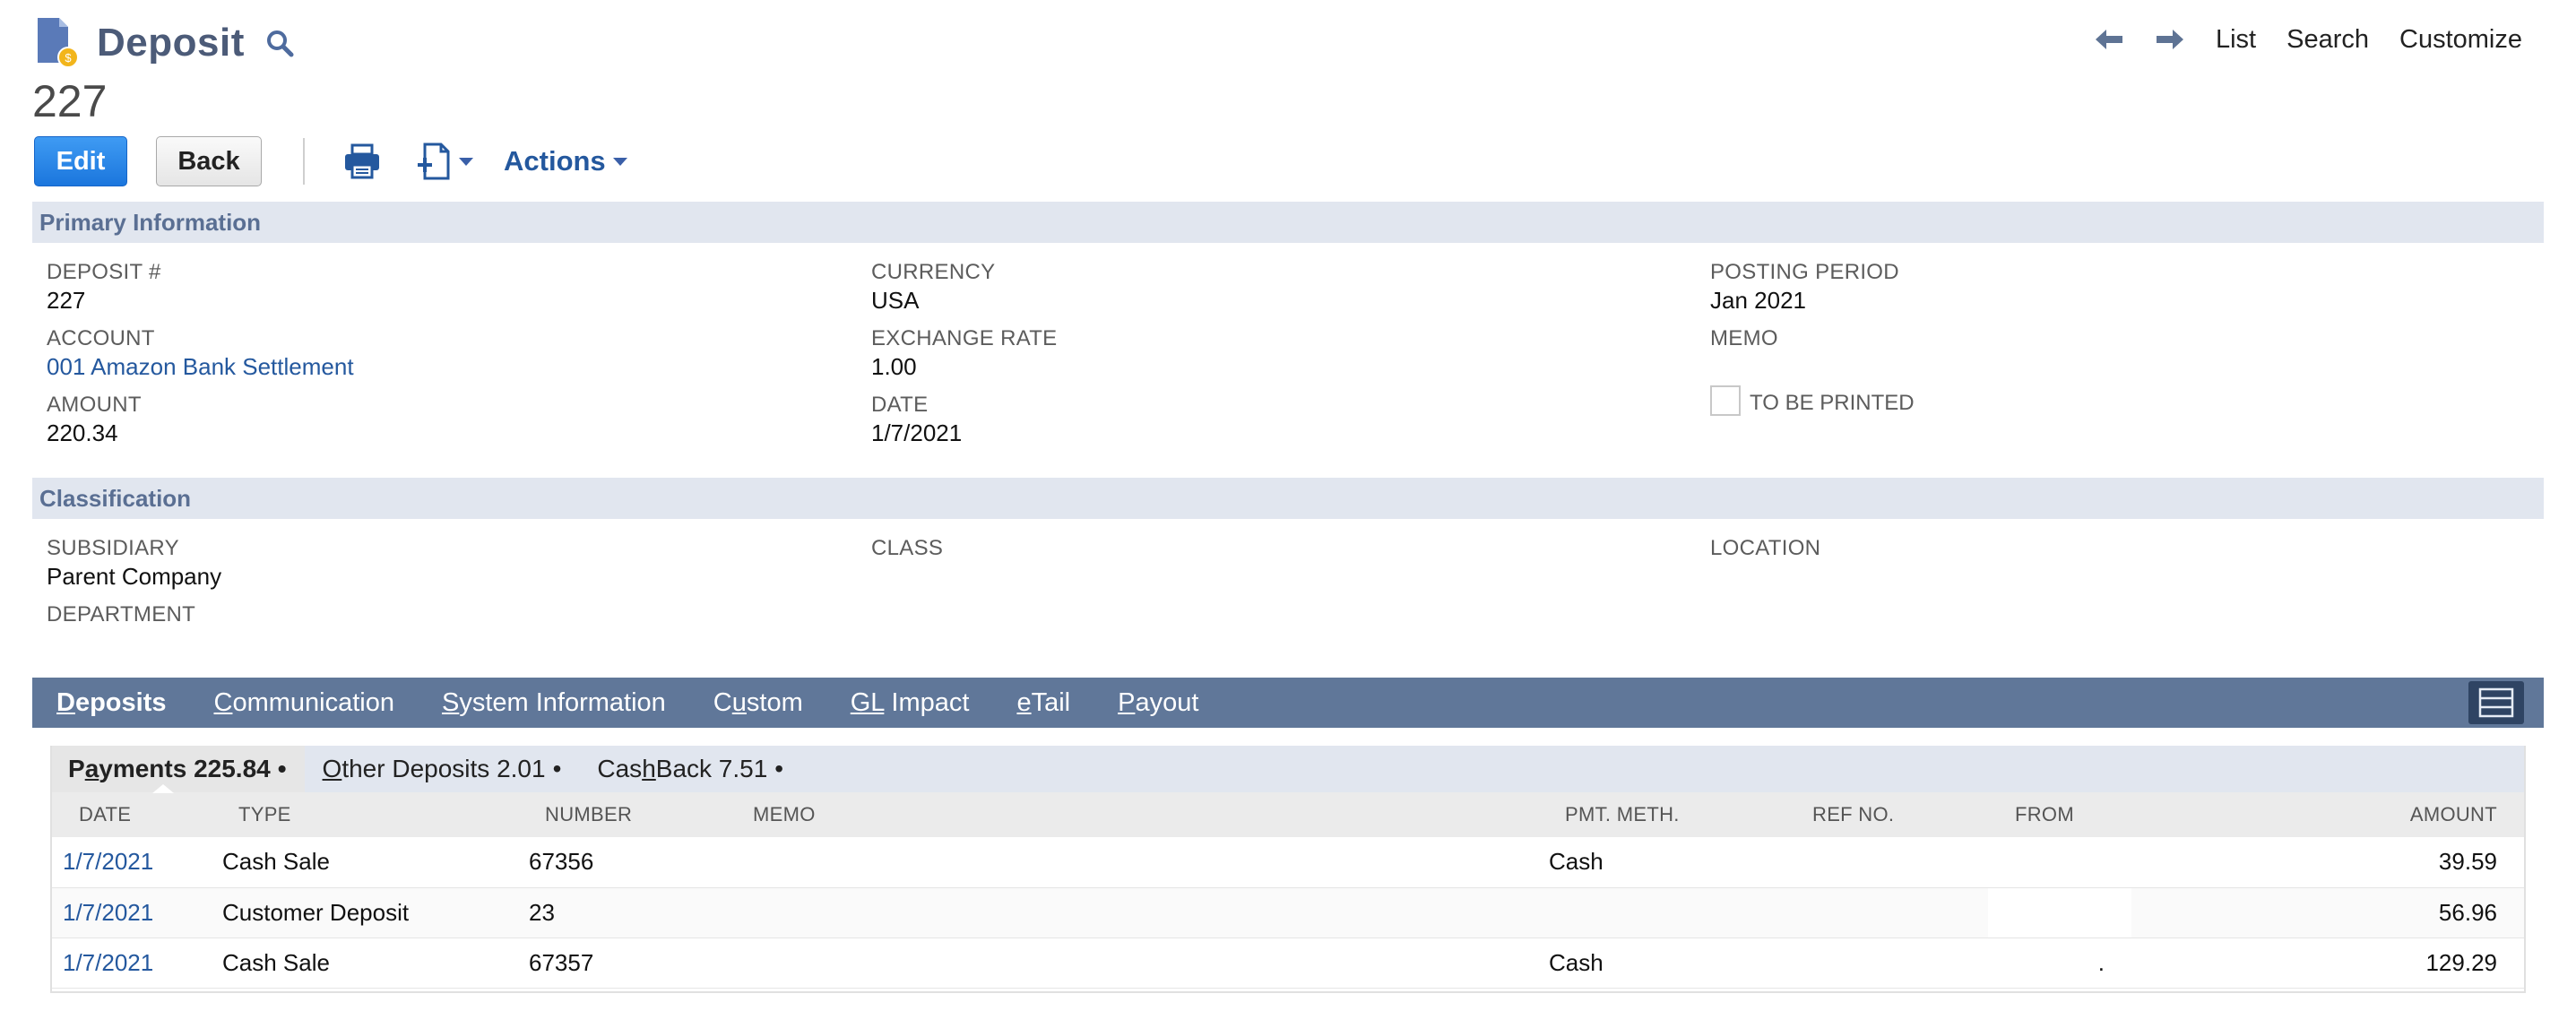  What do you see at coordinates (2109, 40) in the screenshot?
I see `previous-arrow-icon` at bounding box center [2109, 40].